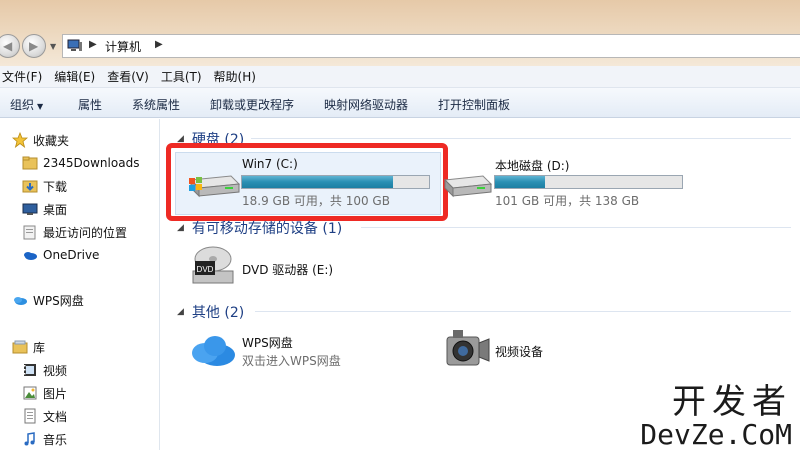  I want to click on nav-pictures-label: 图片, so click(55, 393).